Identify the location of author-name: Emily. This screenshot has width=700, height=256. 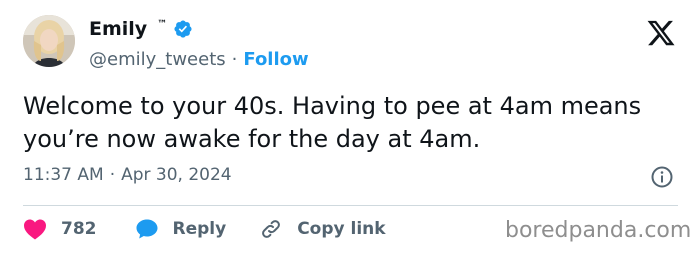
(118, 29).